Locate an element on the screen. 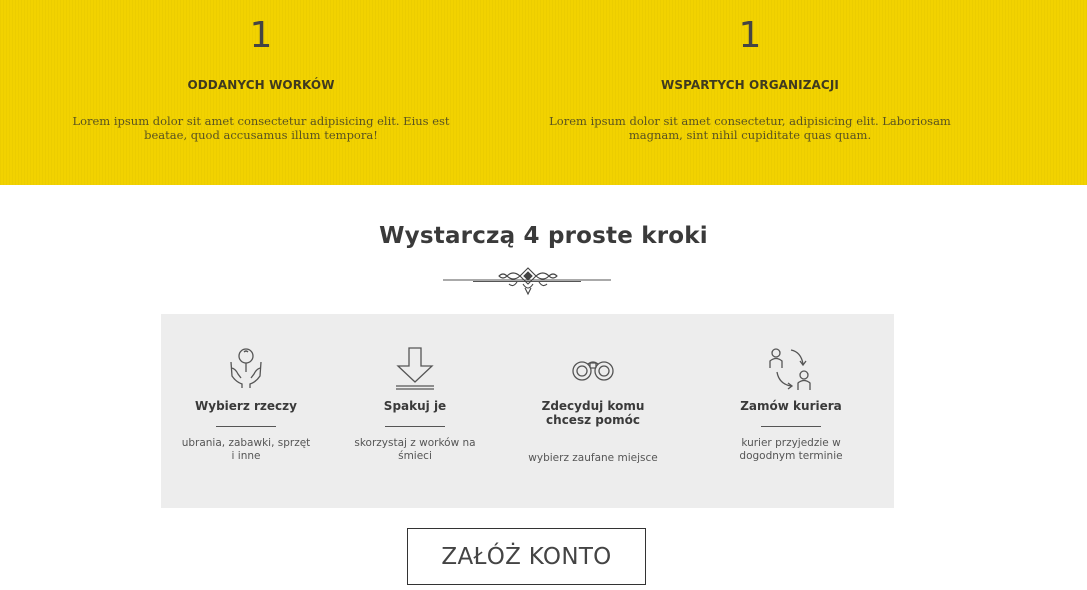  step-description: ubrania, zabawki, sprzęt i inne is located at coordinates (246, 449).